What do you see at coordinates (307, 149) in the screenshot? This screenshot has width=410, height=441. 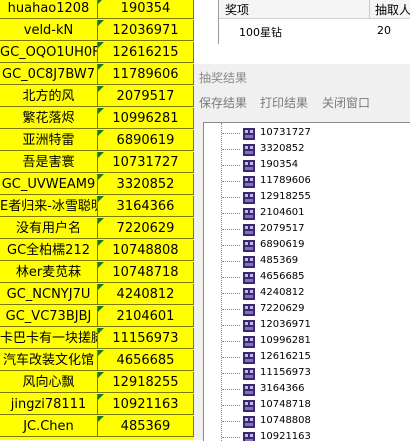 I see `result-node: 3320852` at bounding box center [307, 149].